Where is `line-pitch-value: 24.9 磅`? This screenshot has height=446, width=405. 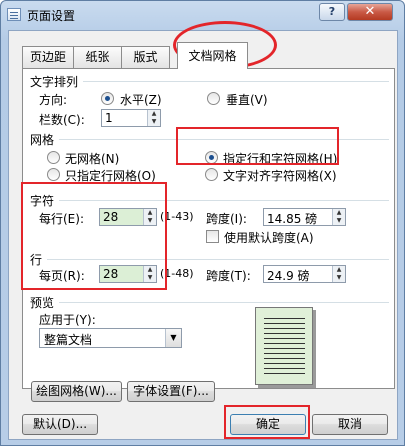 line-pitch-value: 24.9 磅 is located at coordinates (288, 276).